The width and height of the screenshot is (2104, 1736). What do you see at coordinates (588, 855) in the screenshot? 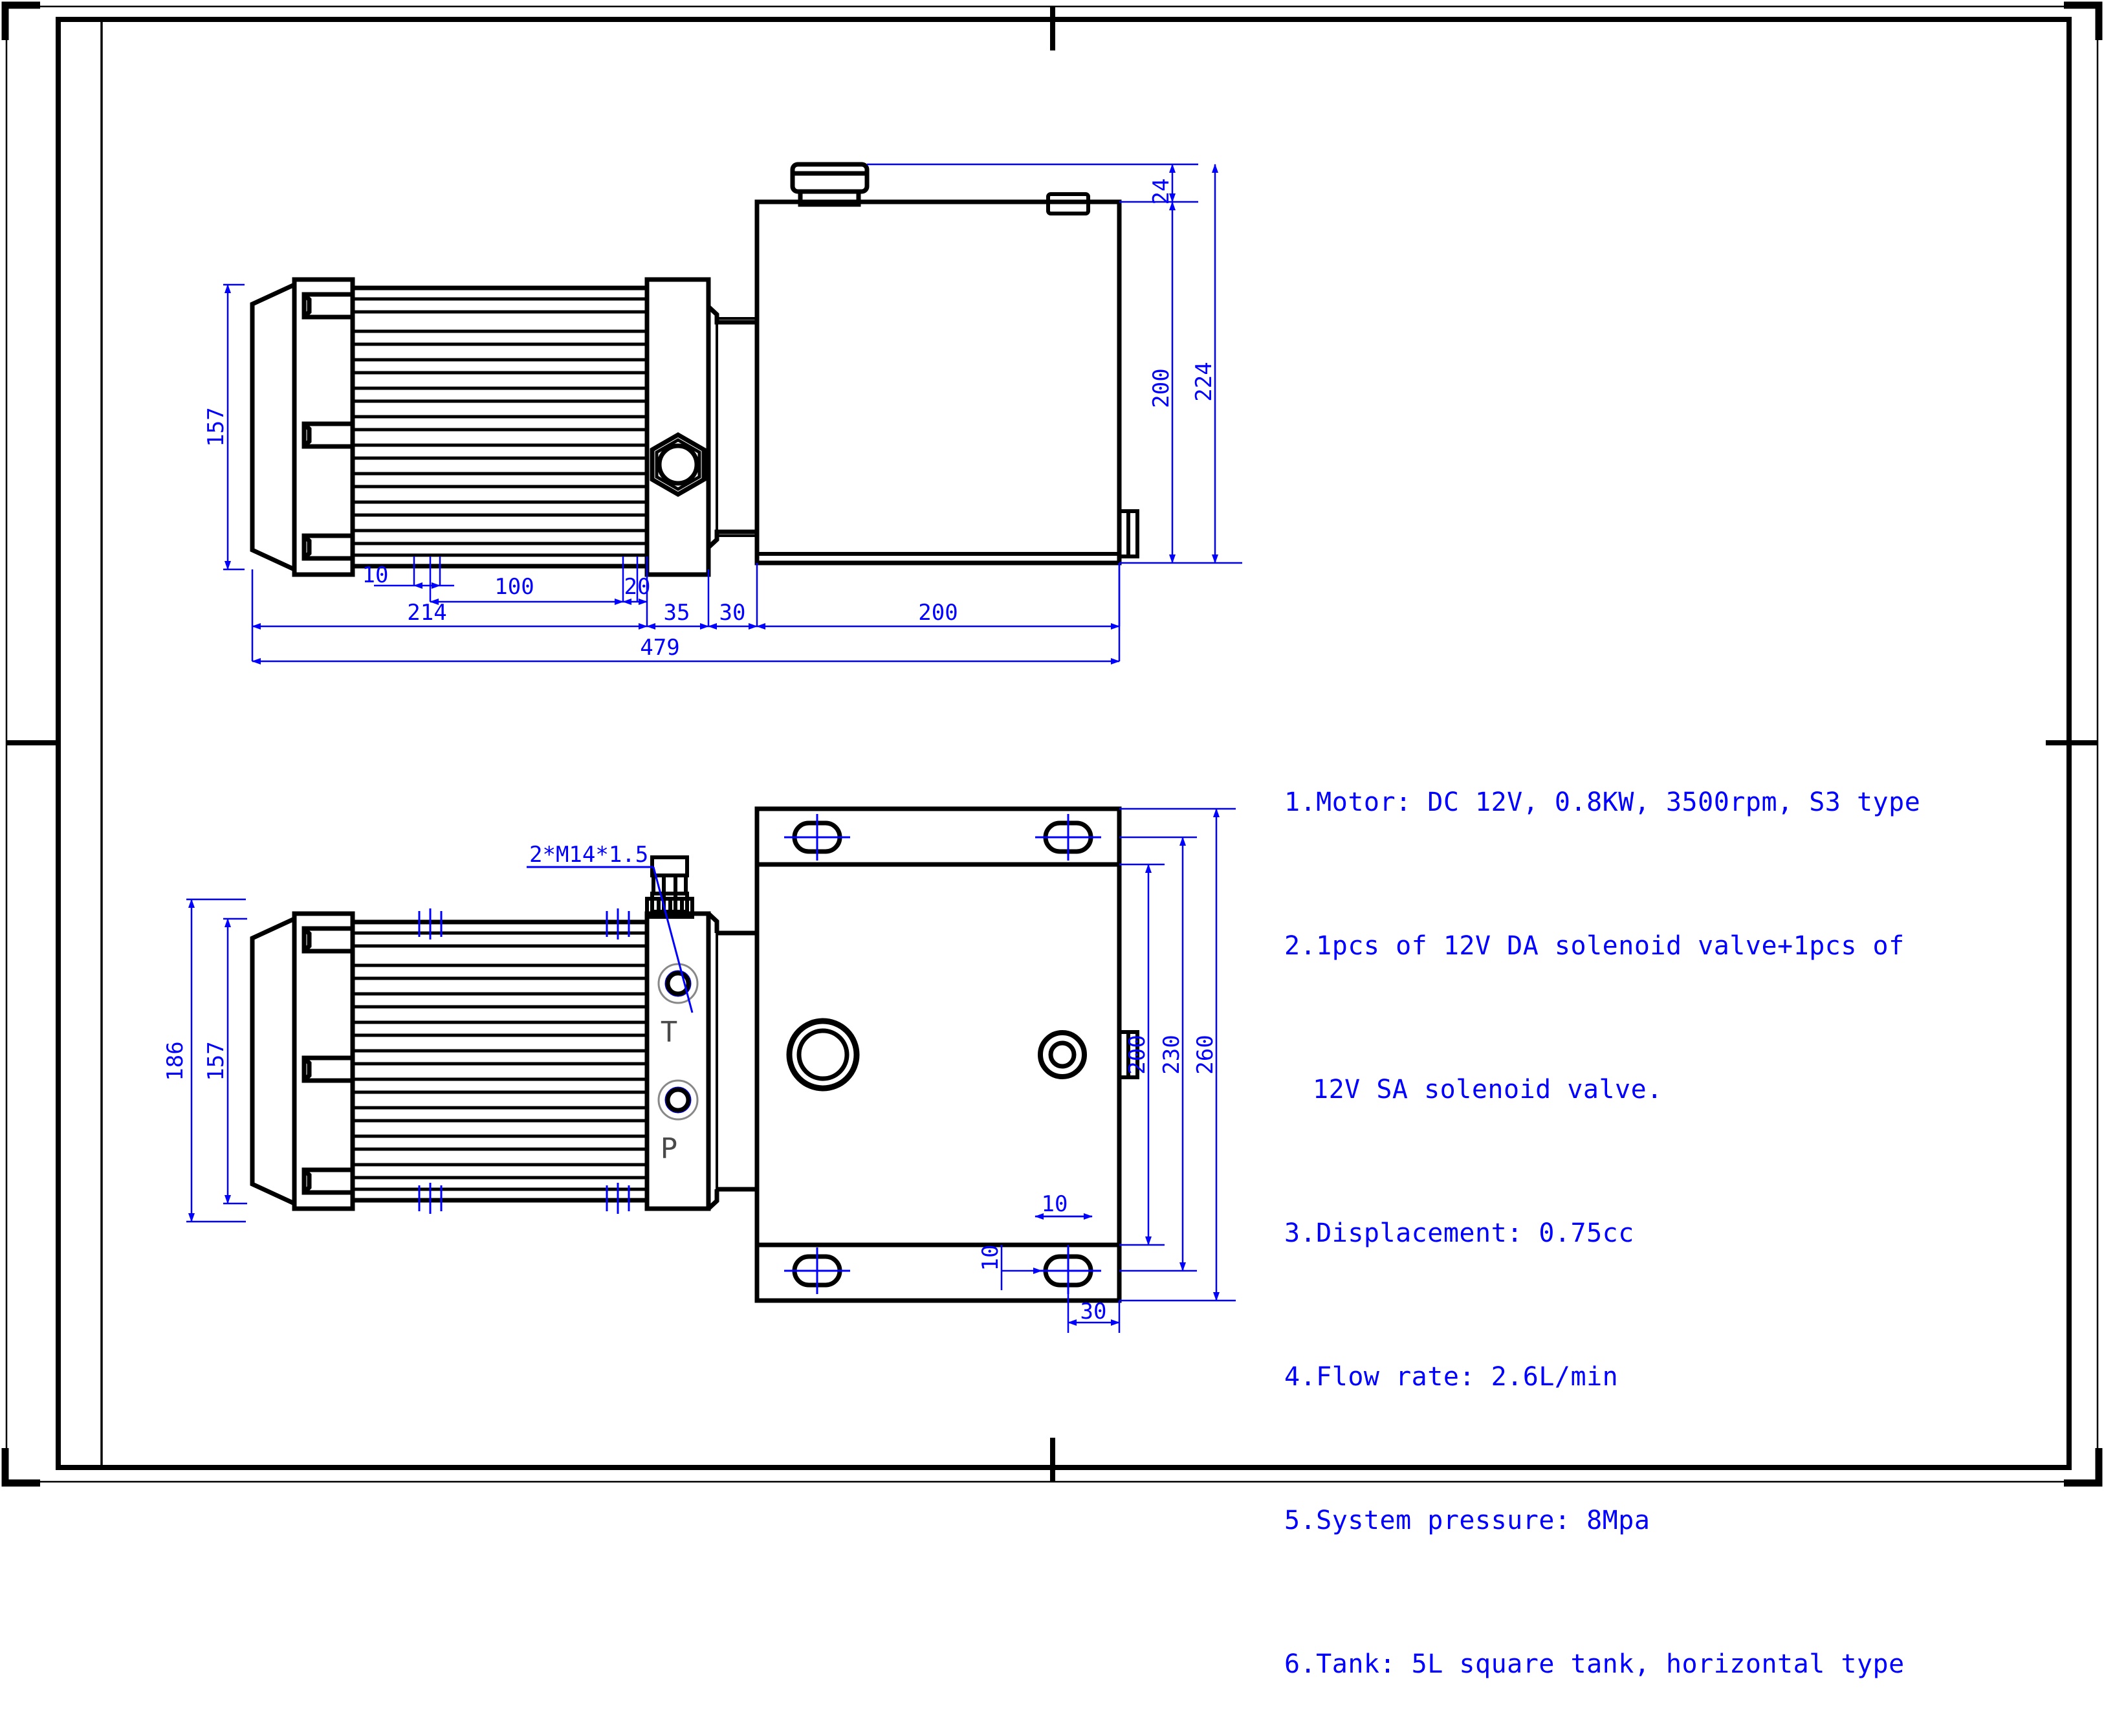
I see `thread-callout-text: 2*M14*1.5` at bounding box center [588, 855].